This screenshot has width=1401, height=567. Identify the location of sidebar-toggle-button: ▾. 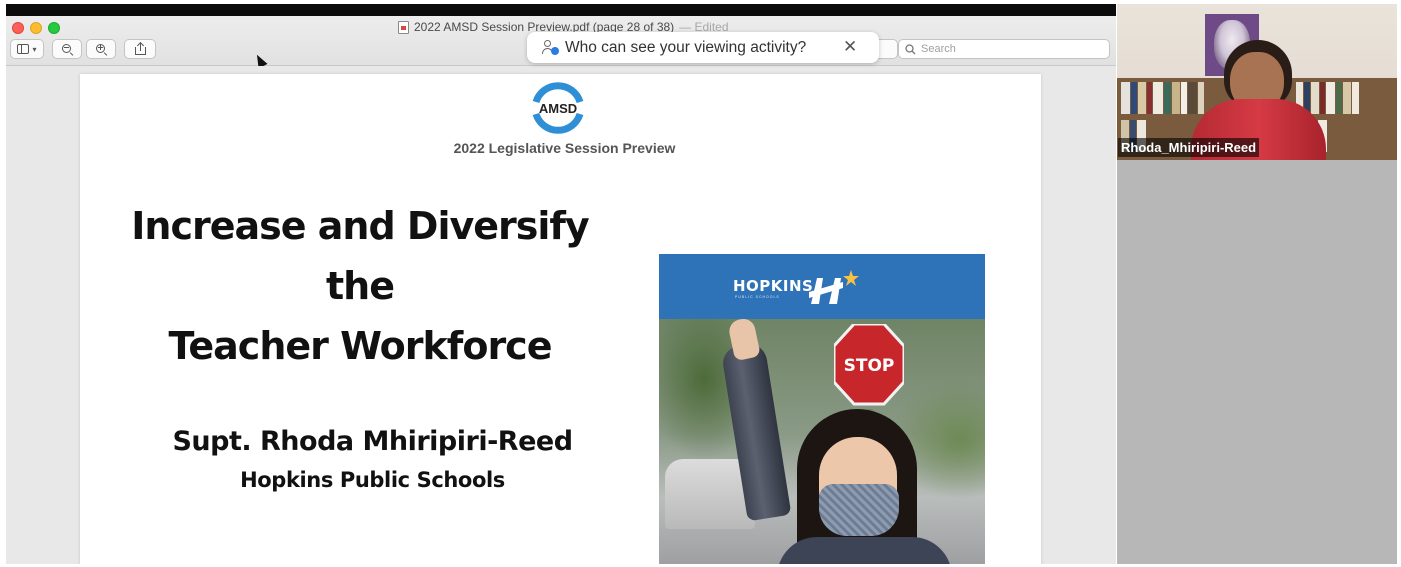
(27, 49).